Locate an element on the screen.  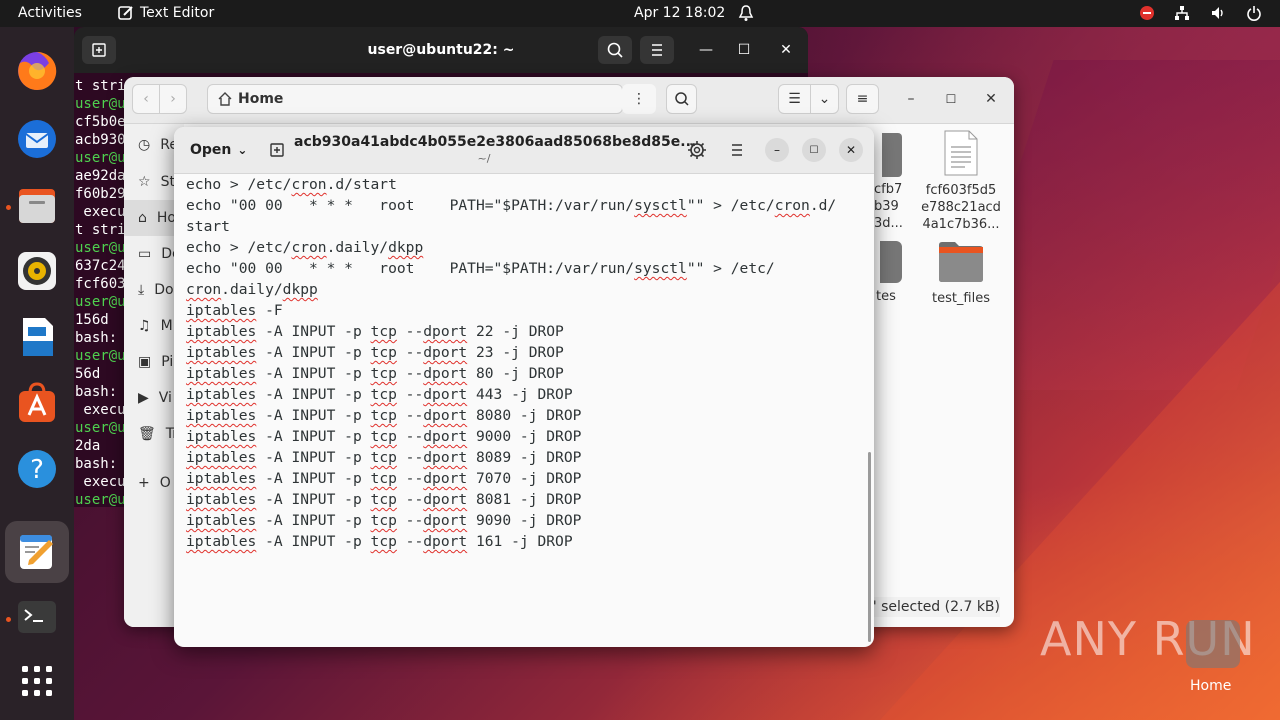
back-button: ‹ is located at coordinates (146, 99).